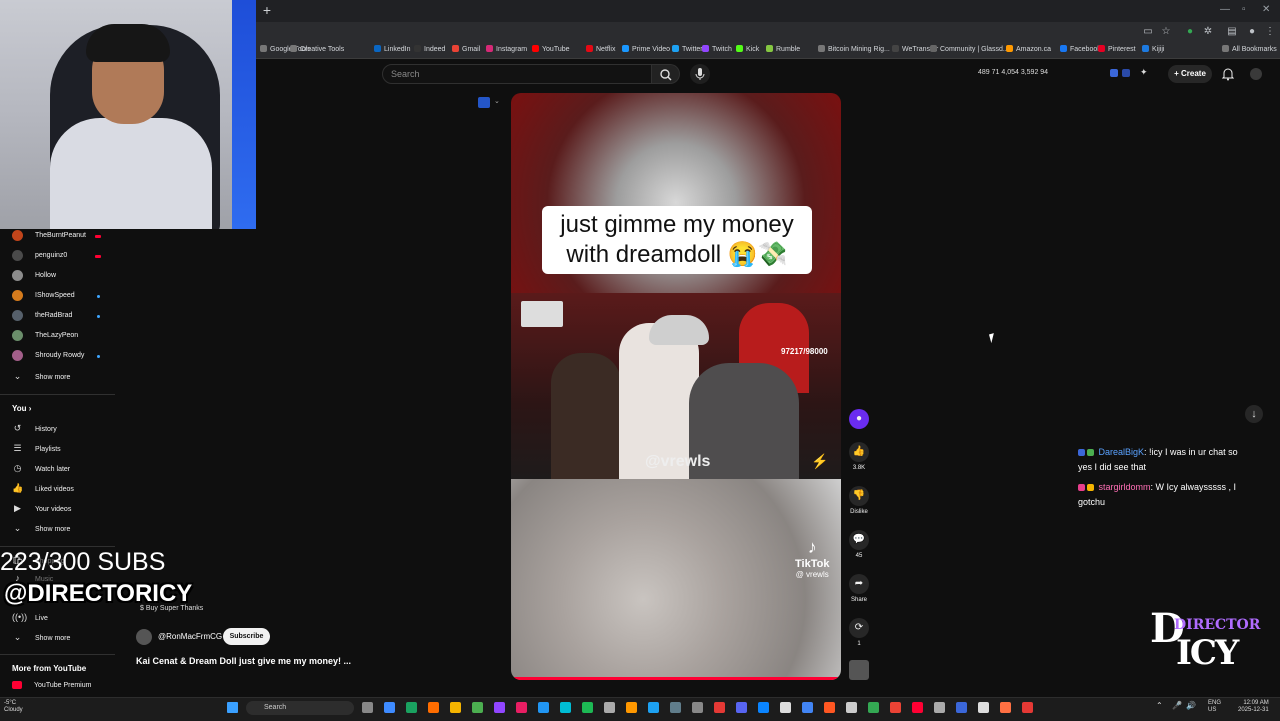 This screenshot has height=721, width=1280. I want to click on extension-action-button: ●, so click(859, 420).